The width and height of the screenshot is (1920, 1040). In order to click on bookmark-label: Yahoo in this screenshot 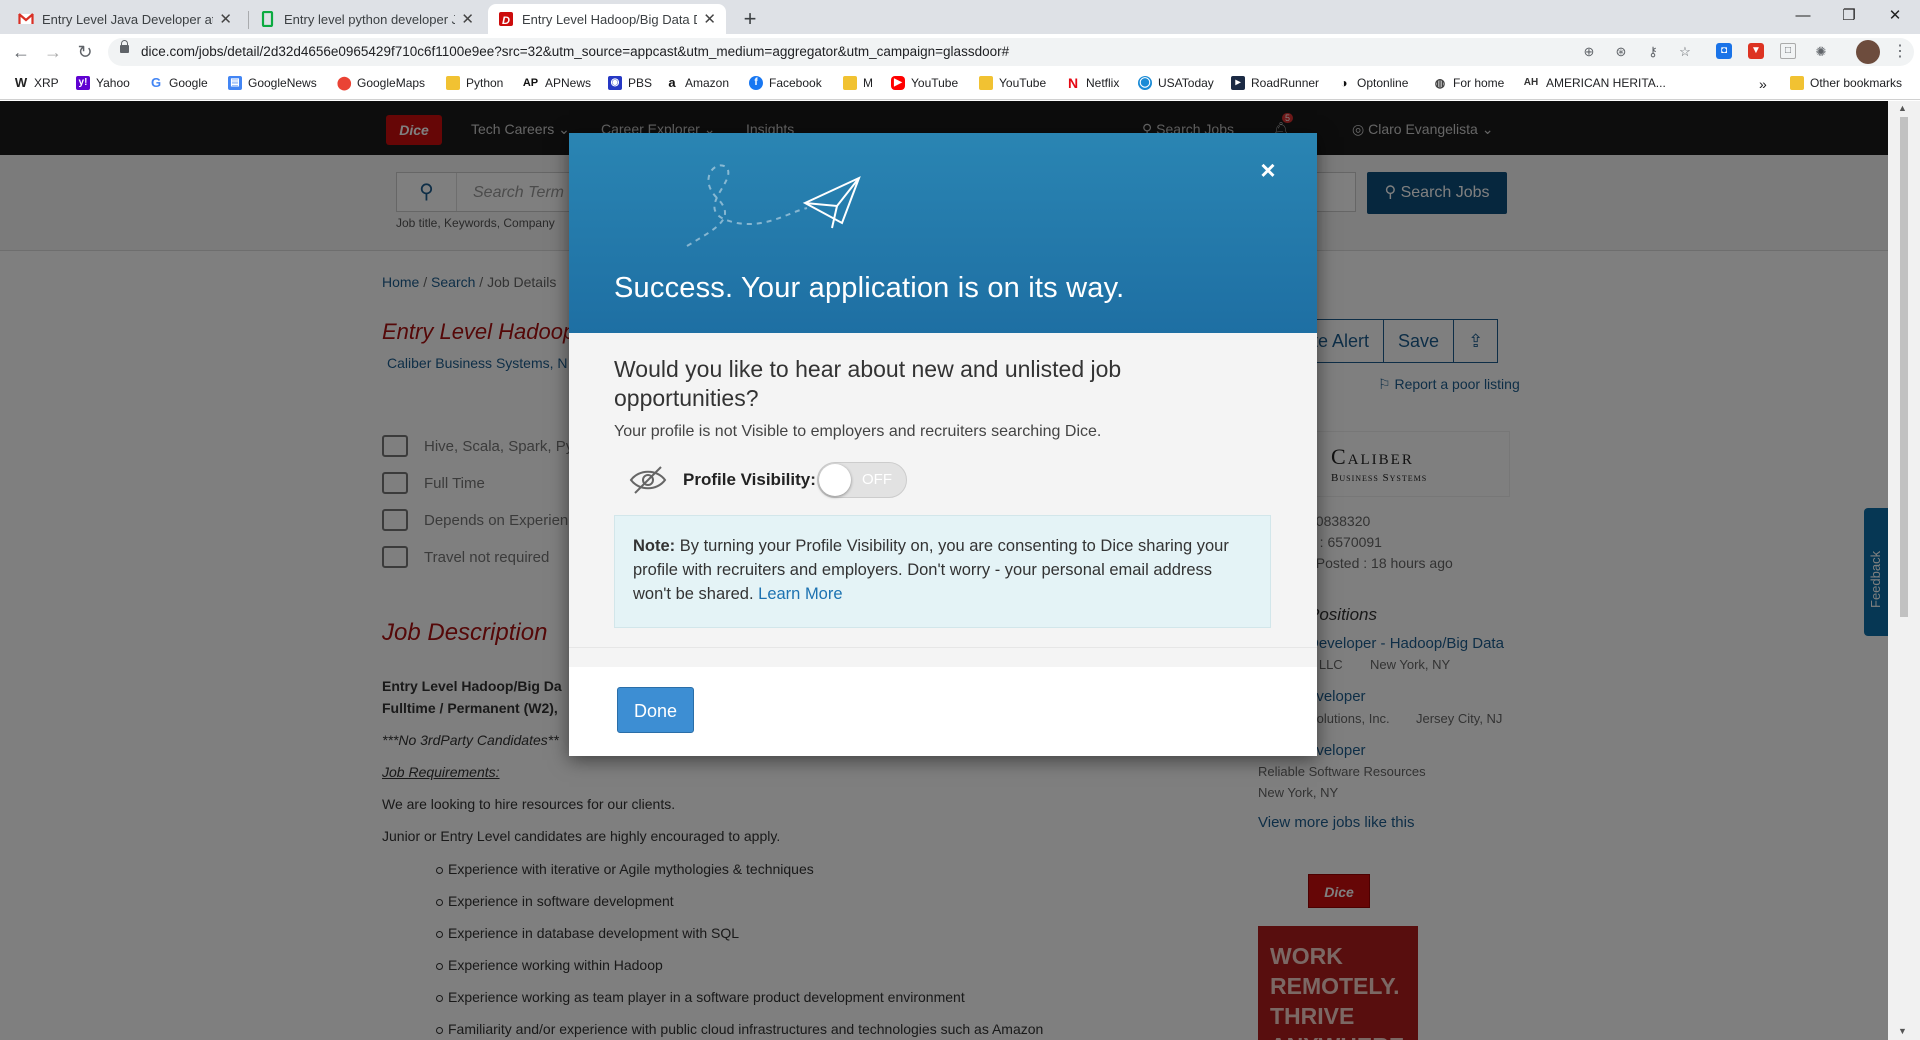, I will do `click(113, 83)`.